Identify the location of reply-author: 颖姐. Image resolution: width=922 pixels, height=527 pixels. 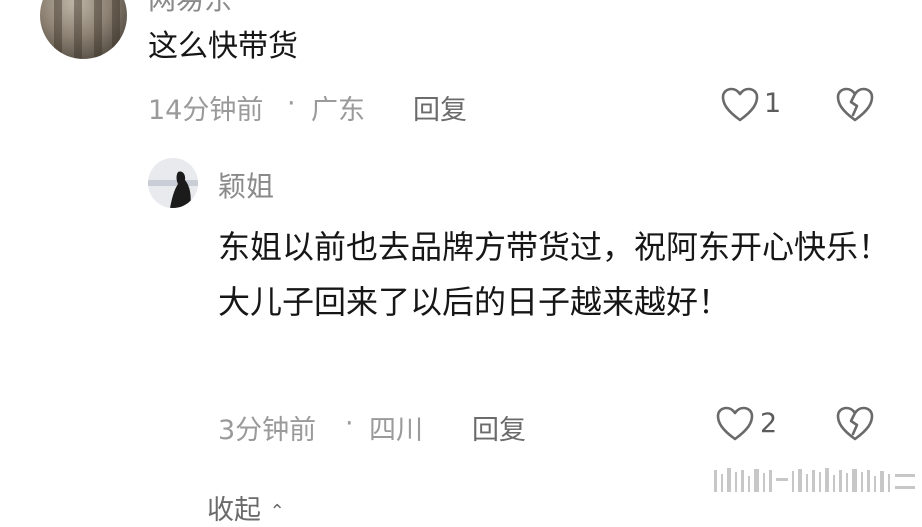
(246, 185).